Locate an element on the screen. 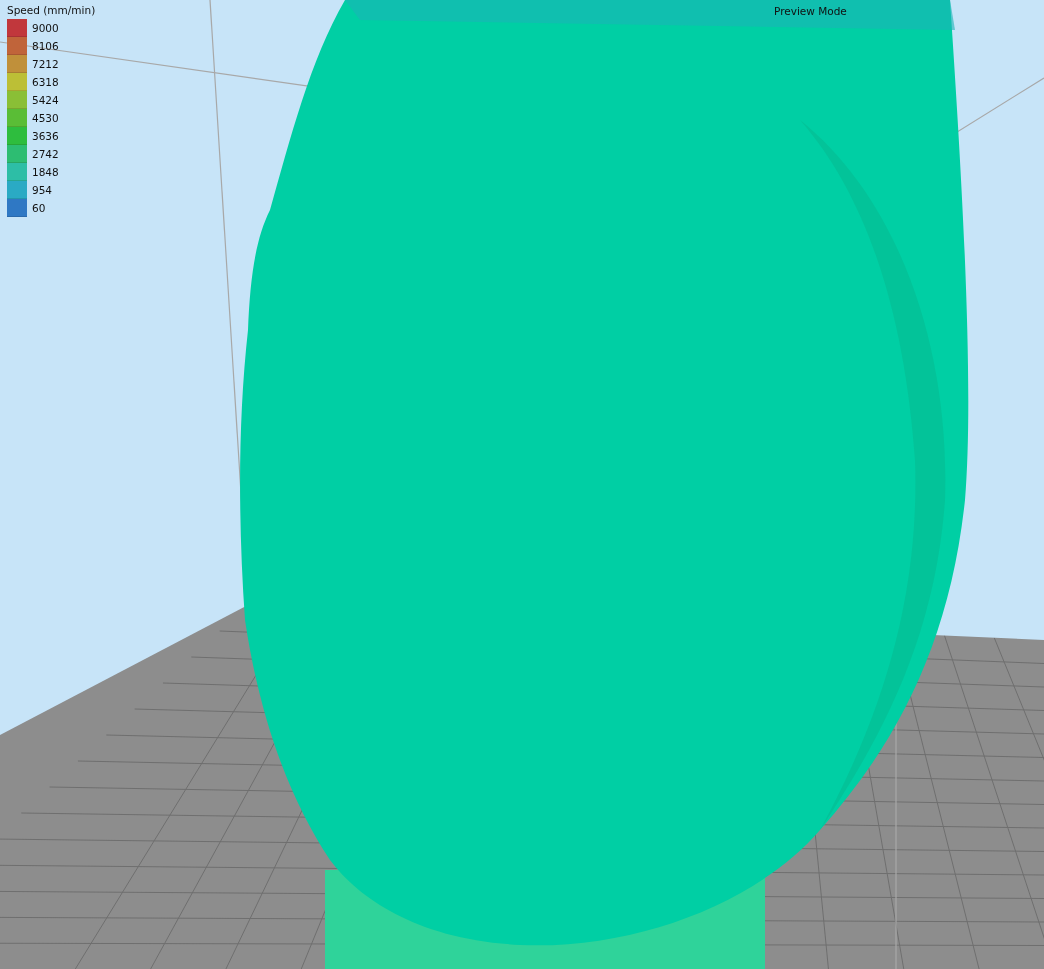  legend-value: 2742 is located at coordinates (45, 154).